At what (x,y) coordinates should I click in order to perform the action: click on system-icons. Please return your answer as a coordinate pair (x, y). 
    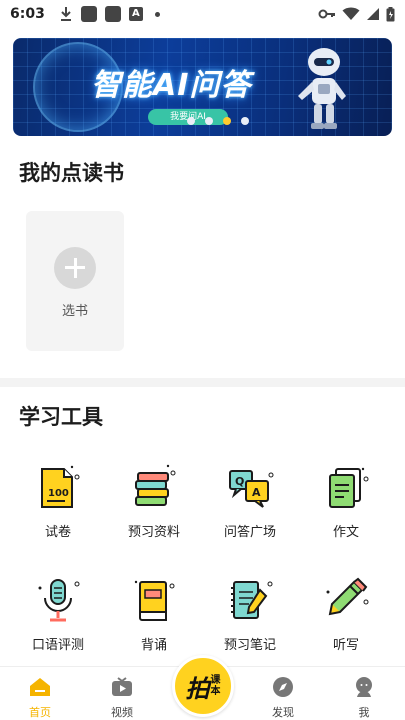
    Looking at the image, I should click on (356, 14).